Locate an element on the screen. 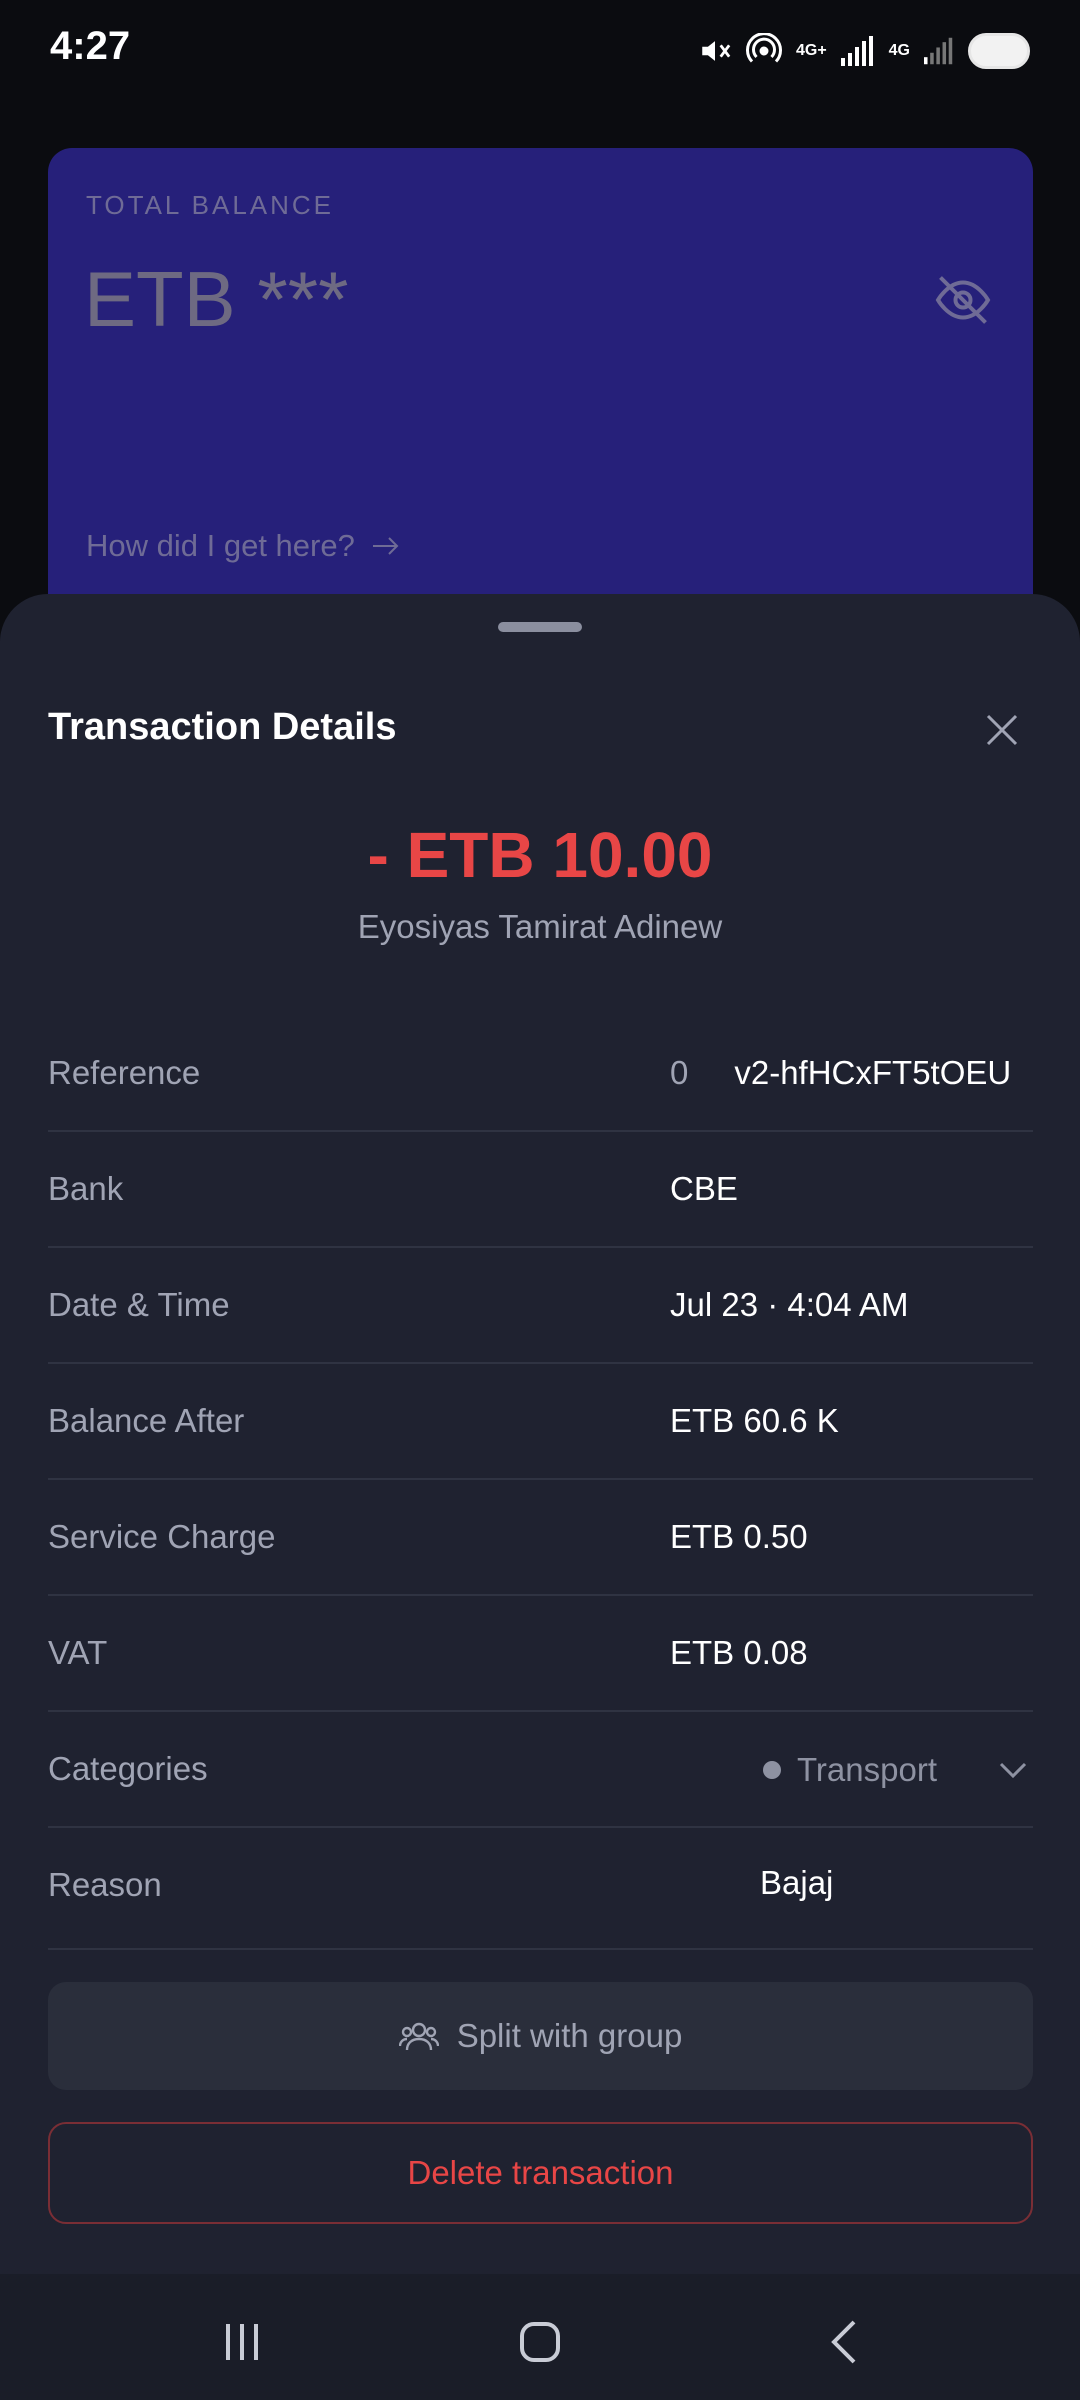 The width and height of the screenshot is (1080, 2400). transaction-amount: - ETB 10.00 is located at coordinates (540, 855).